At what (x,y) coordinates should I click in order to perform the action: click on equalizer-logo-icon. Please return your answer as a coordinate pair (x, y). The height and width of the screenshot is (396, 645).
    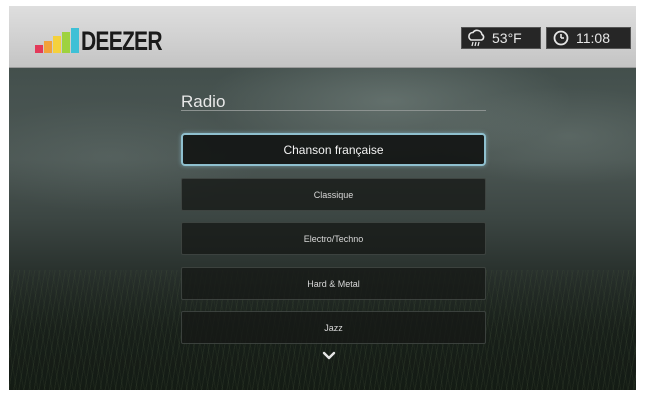
    Looking at the image, I should click on (57, 40).